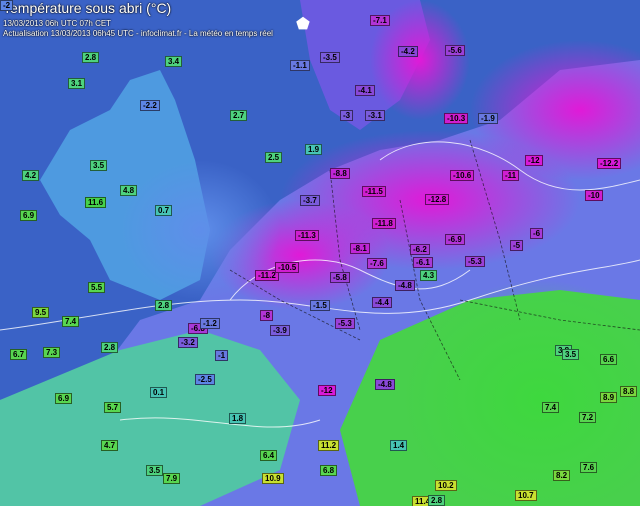 Image resolution: width=640 pixels, height=506 pixels. I want to click on station-temperature-label: 10.7, so click(526, 495).